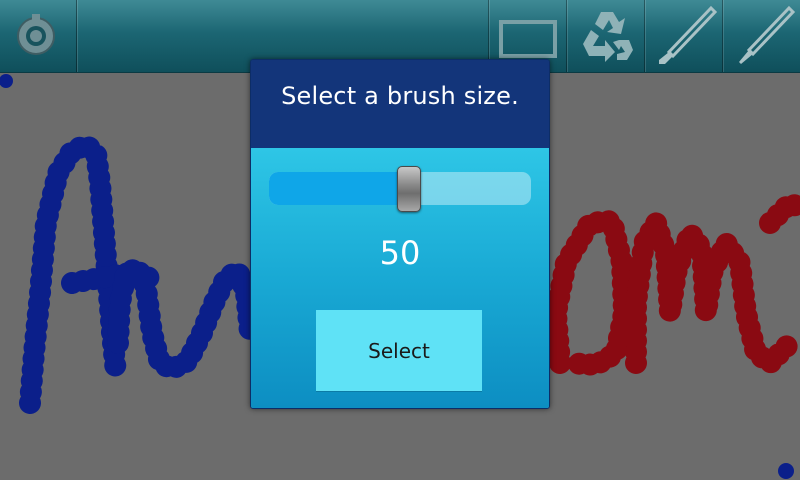 The height and width of the screenshot is (480, 800). Describe the element at coordinates (409, 189) in the screenshot. I see `slider-thumb` at that location.